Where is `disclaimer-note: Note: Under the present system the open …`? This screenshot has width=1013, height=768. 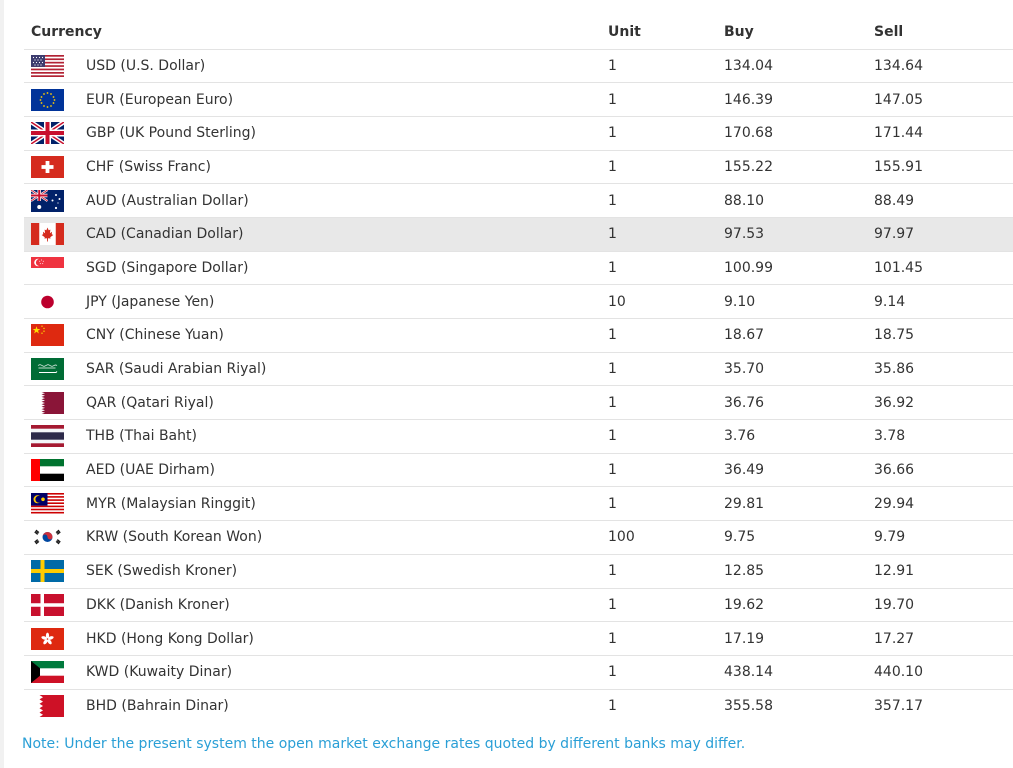
disclaimer-note: Note: Under the present system the open … is located at coordinates (384, 744).